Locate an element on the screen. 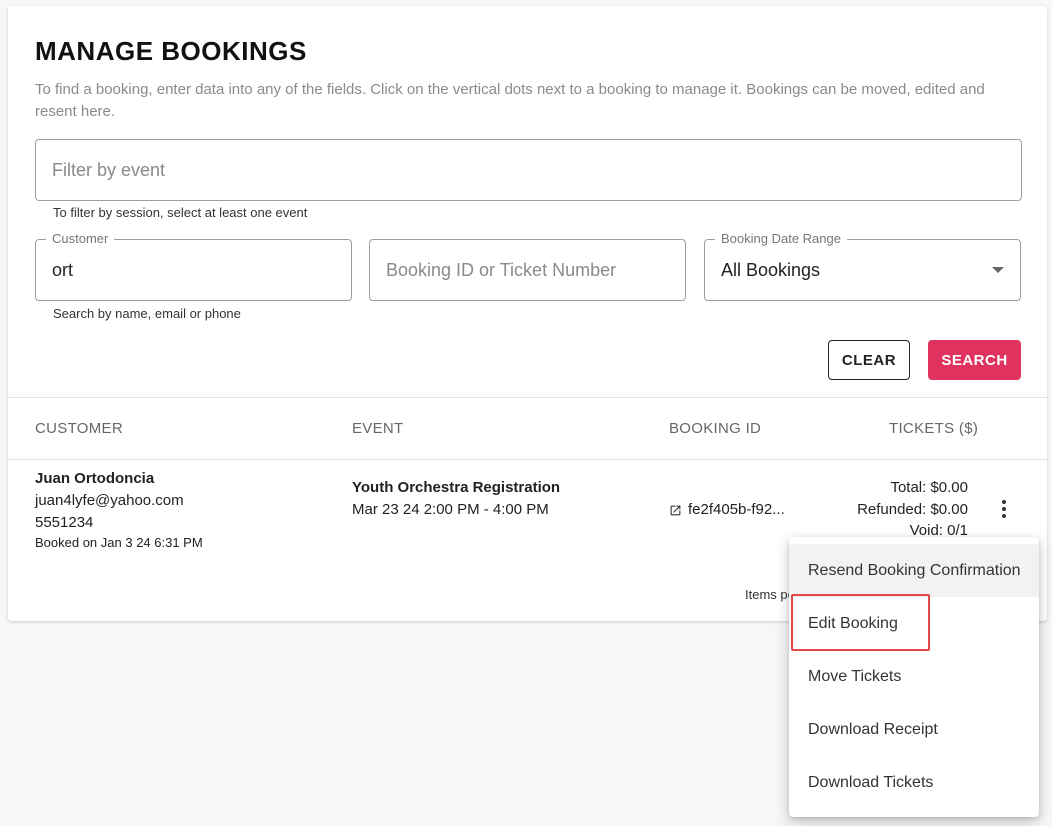 This screenshot has width=1052, height=826. open-in-new-icon is located at coordinates (675, 510).